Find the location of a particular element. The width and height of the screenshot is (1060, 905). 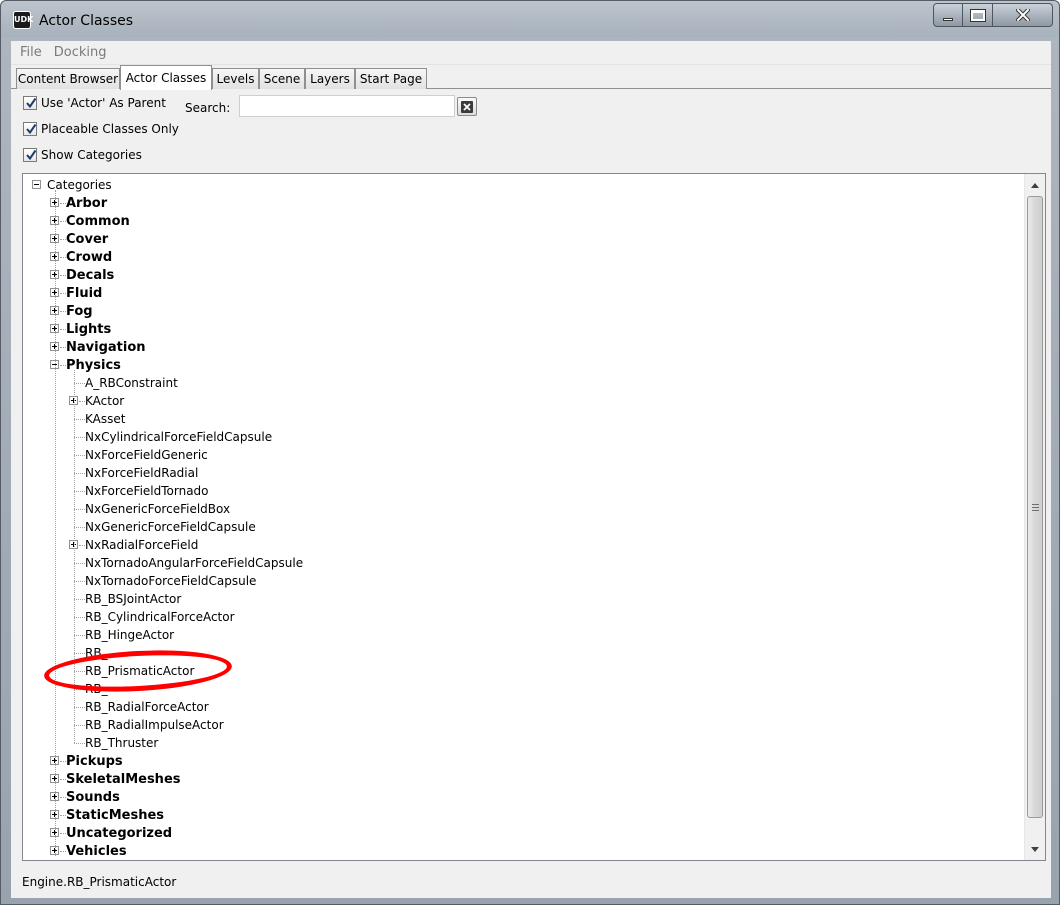

tree-node-label: RB_CylindricalForceActor is located at coordinates (160, 617).